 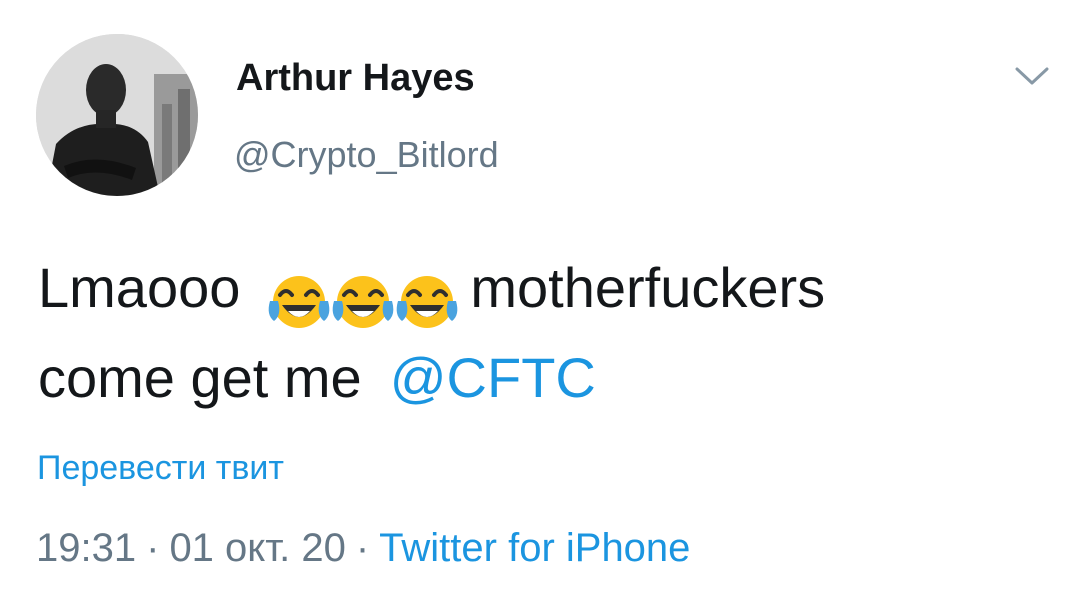 What do you see at coordinates (257, 548) in the screenshot?
I see `tweet-date: 01 окт. 20` at bounding box center [257, 548].